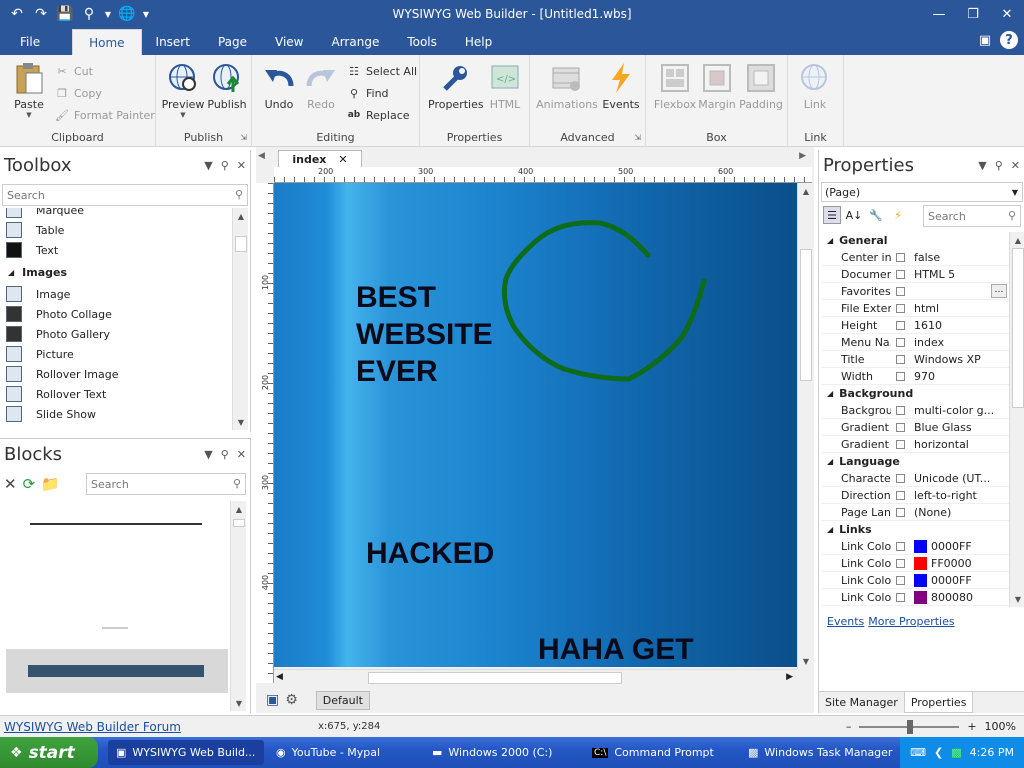  What do you see at coordinates (116, 230) in the screenshot?
I see `toolbox-item: Table` at bounding box center [116, 230].